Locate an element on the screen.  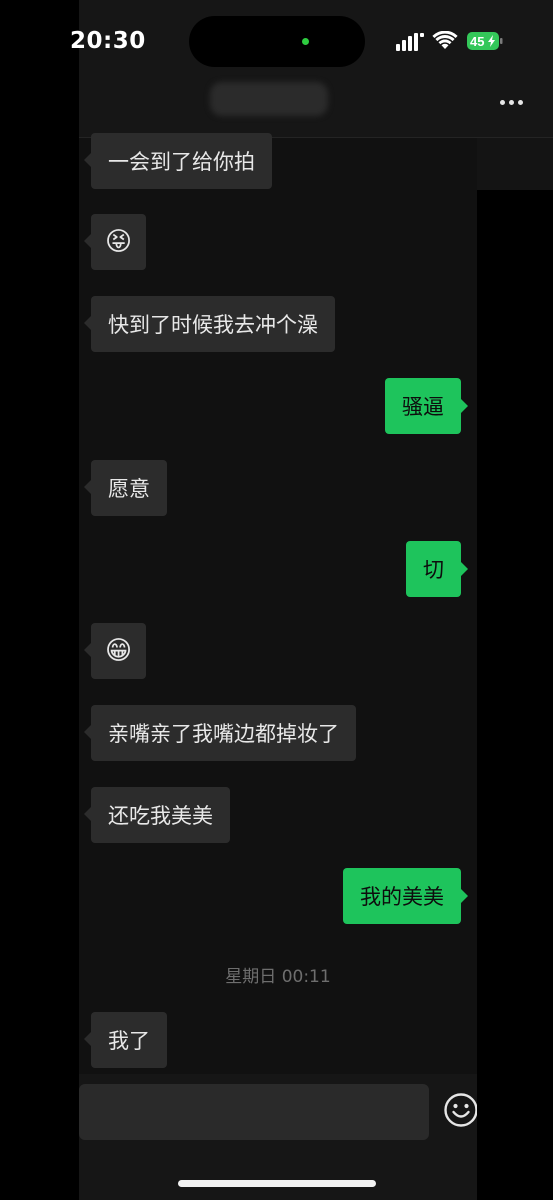
home-indicator is located at coordinates (277, 1183).